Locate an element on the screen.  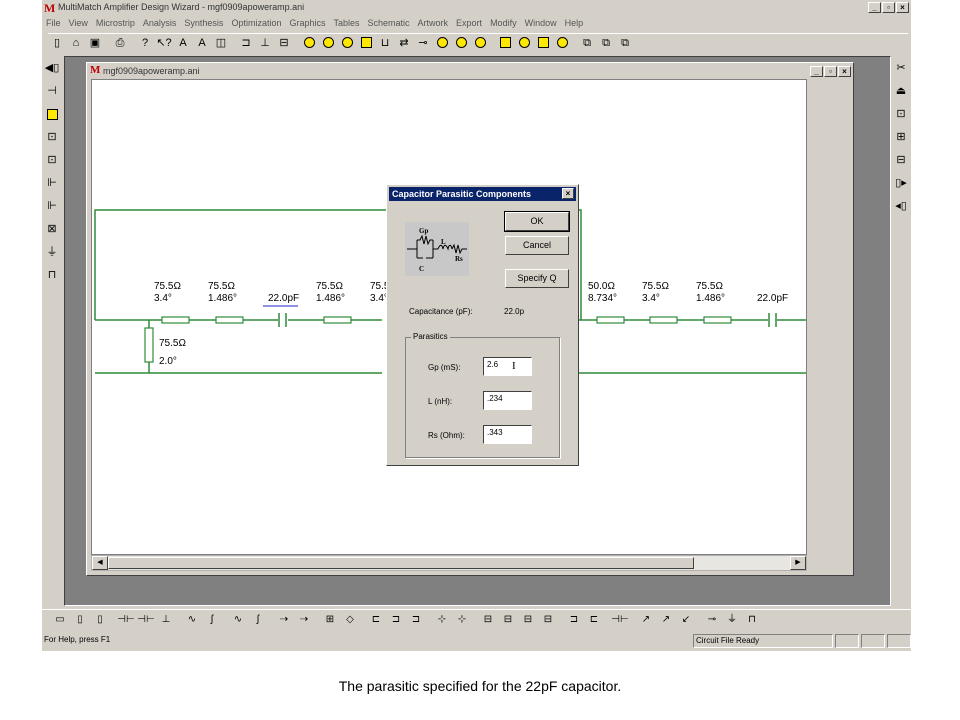
menu-graphics: Graphics is located at coordinates (307, 23).